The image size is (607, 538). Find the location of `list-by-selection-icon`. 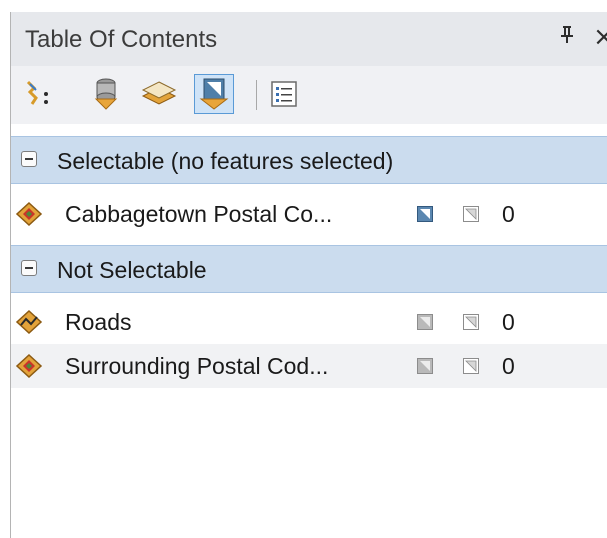

list-by-selection-icon is located at coordinates (214, 94).